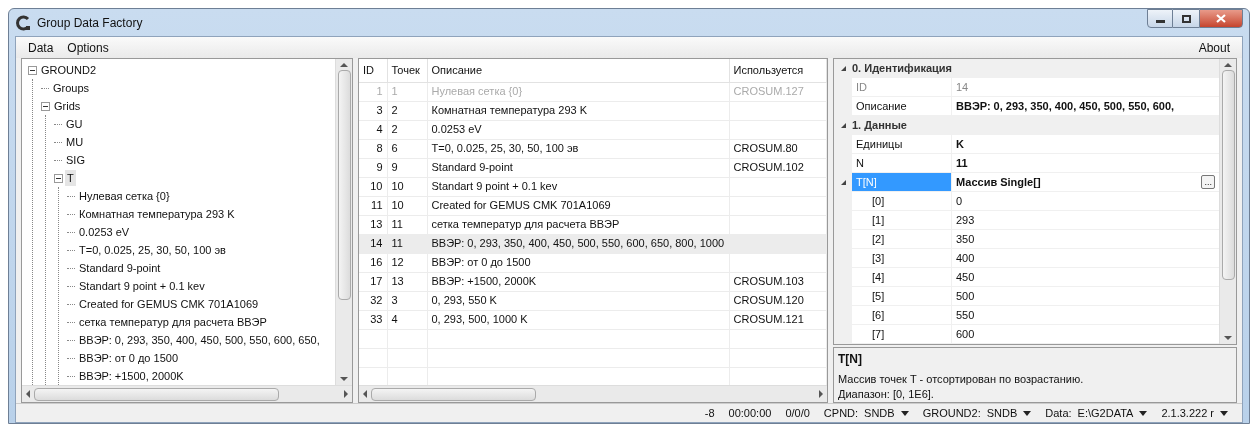 The height and width of the screenshot is (424, 1255). Describe the element at coordinates (1186, 18) in the screenshot. I see `maximize-button` at that location.